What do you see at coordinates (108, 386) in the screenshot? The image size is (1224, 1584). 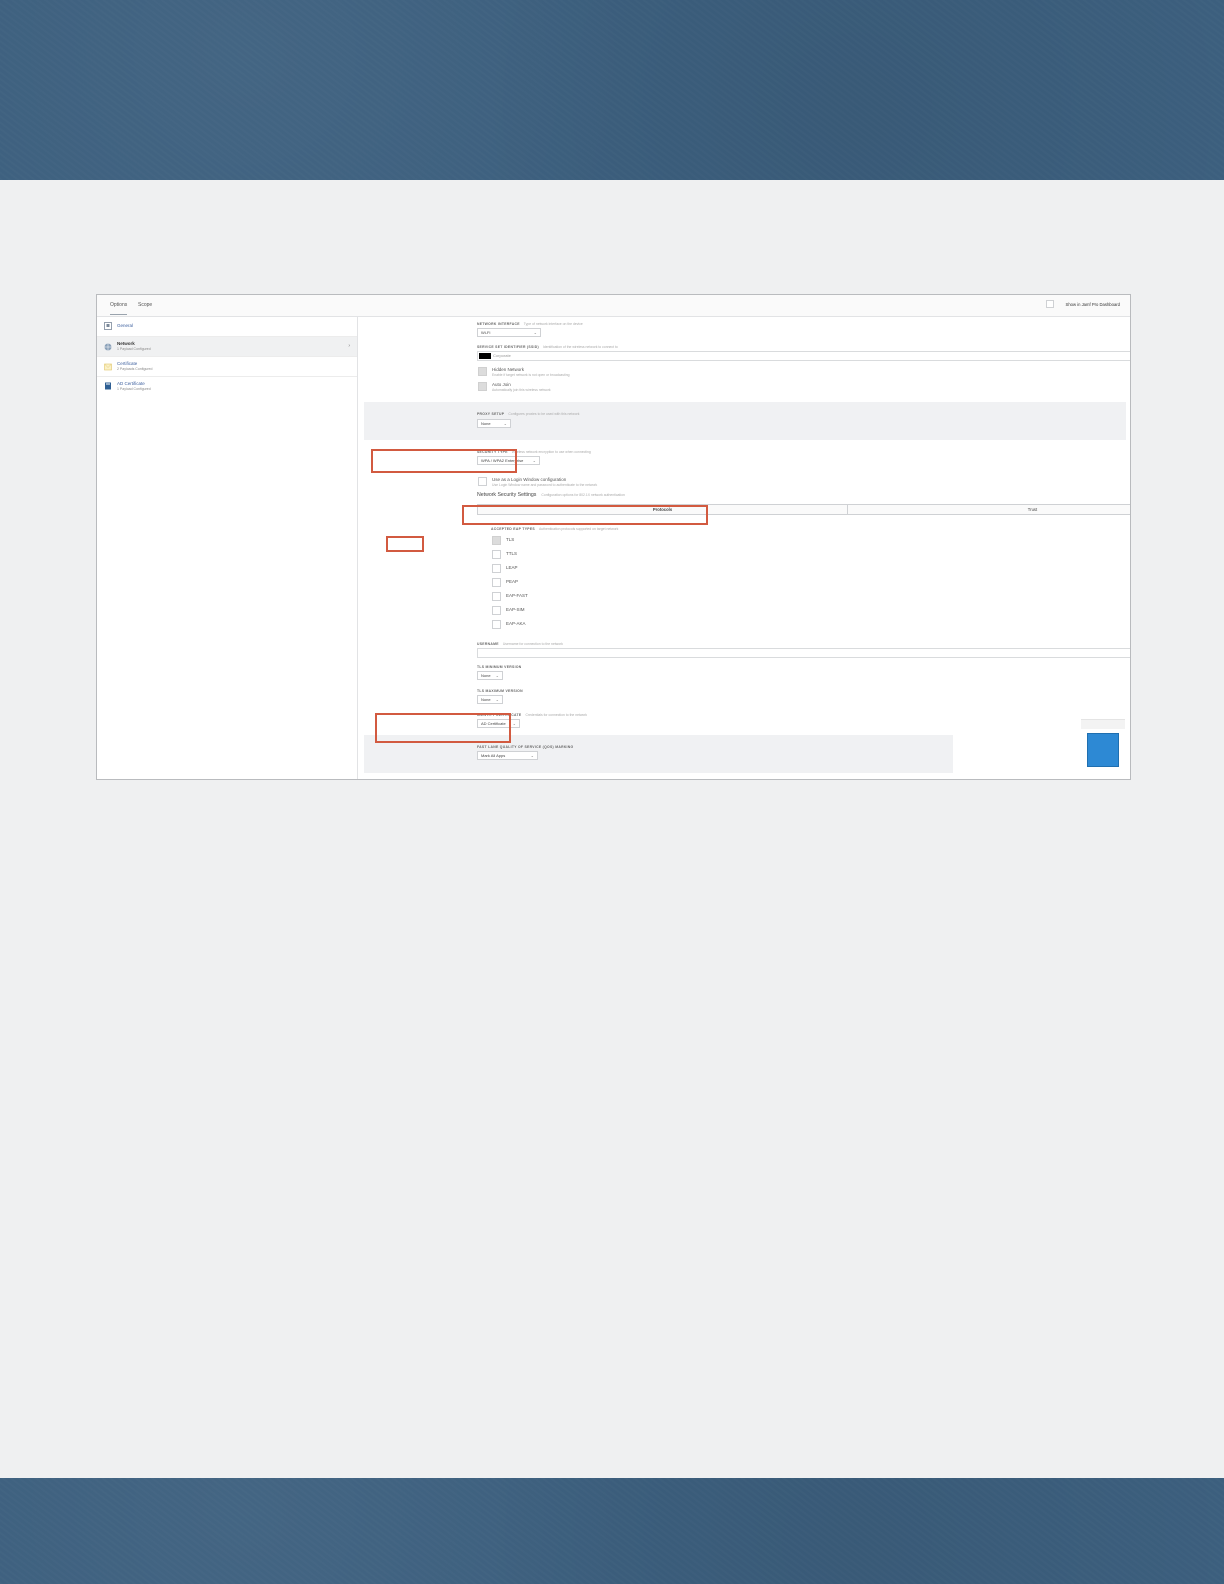 I see `ad-certificate-icon` at bounding box center [108, 386].